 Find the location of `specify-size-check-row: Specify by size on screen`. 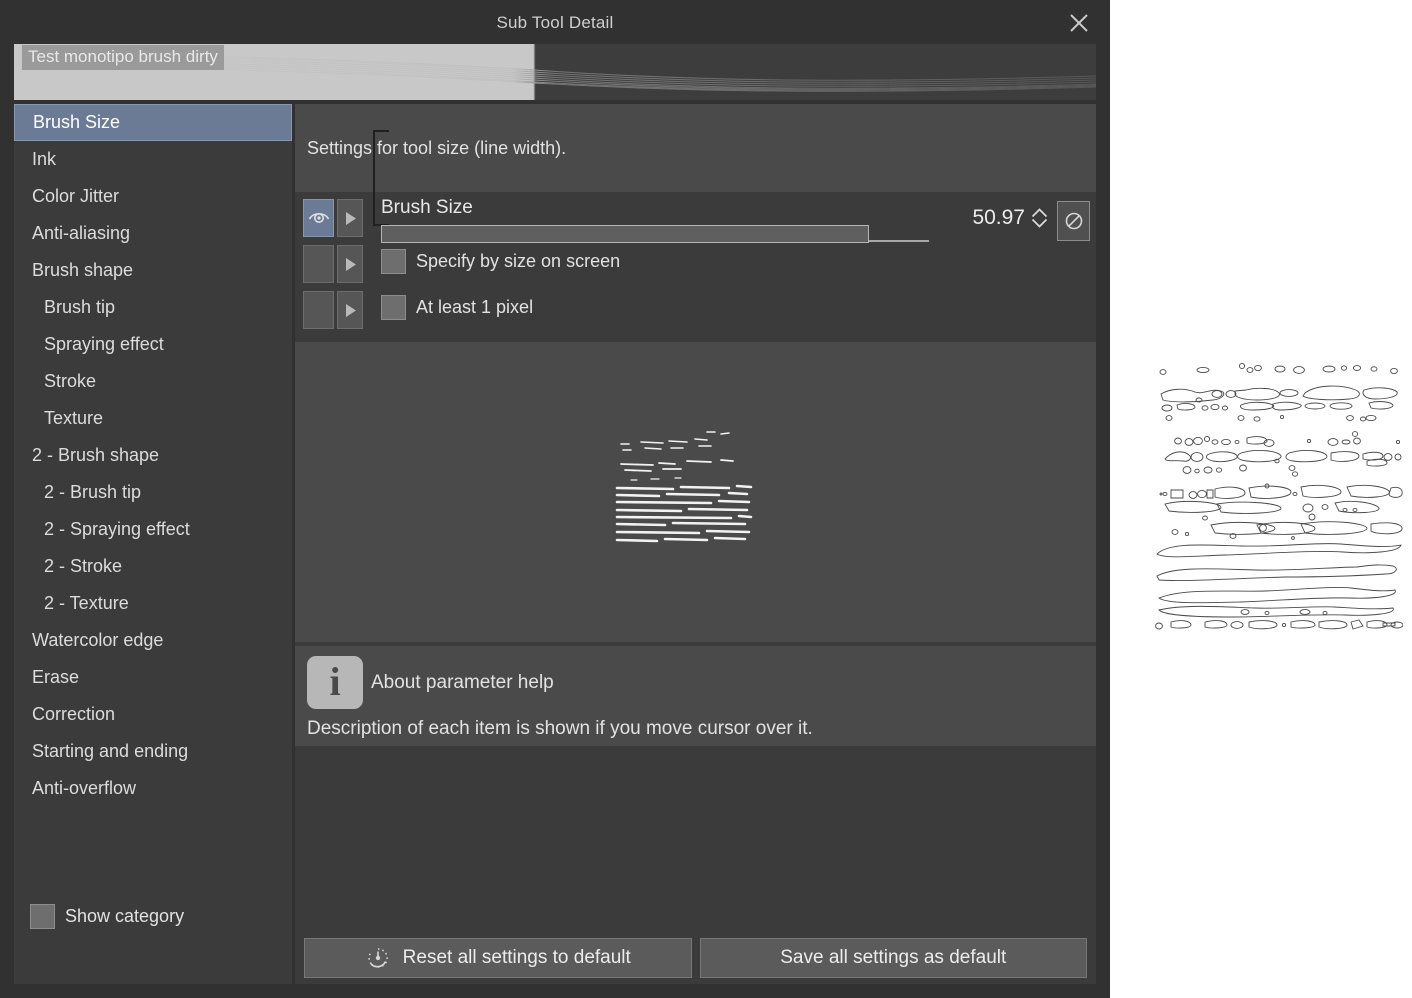

specify-size-check-row: Specify by size on screen is located at coordinates (500, 261).